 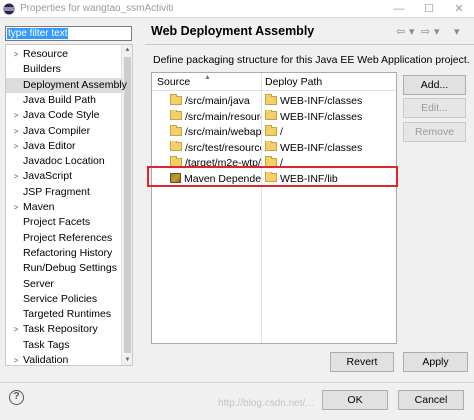 I want to click on apply-button: Apply, so click(x=435, y=362).